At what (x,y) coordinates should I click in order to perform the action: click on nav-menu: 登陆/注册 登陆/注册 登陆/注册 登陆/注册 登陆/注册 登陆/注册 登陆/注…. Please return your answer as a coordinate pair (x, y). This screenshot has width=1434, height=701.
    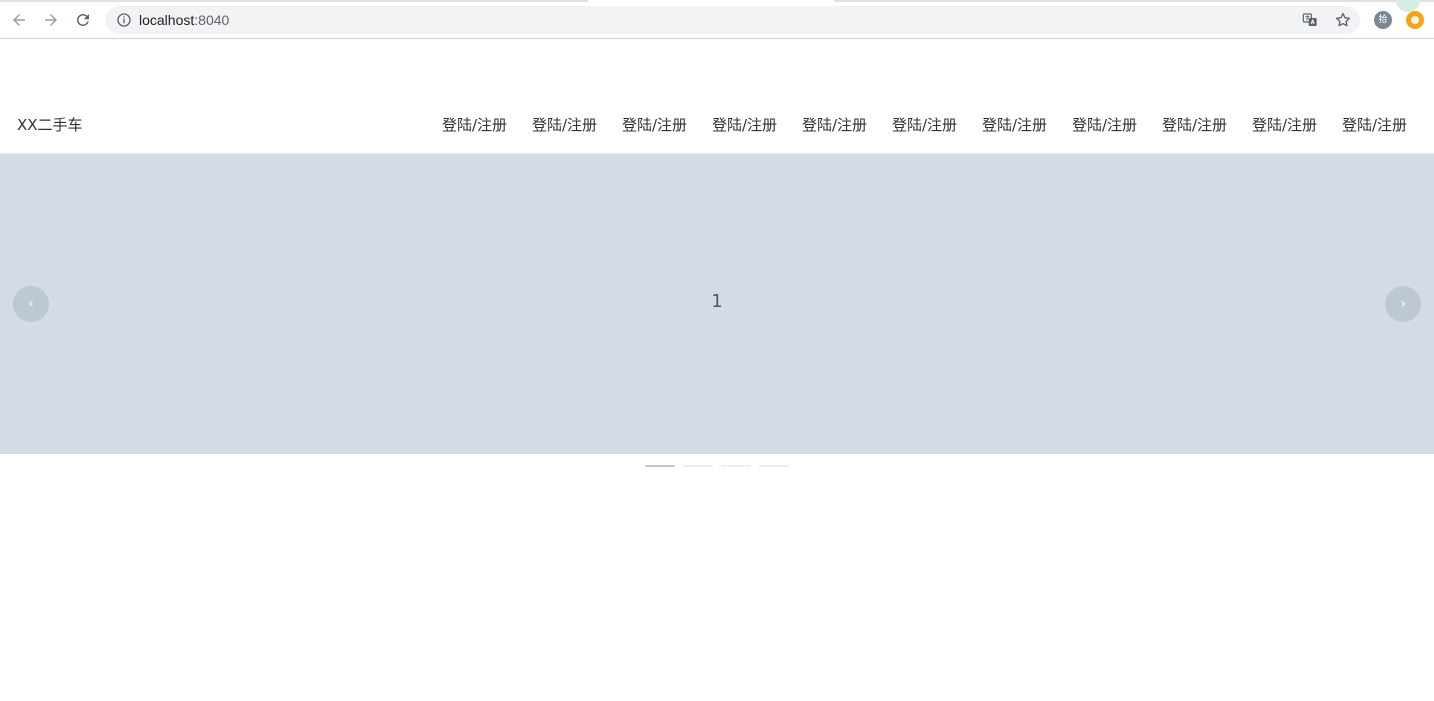
    Looking at the image, I should click on (912, 125).